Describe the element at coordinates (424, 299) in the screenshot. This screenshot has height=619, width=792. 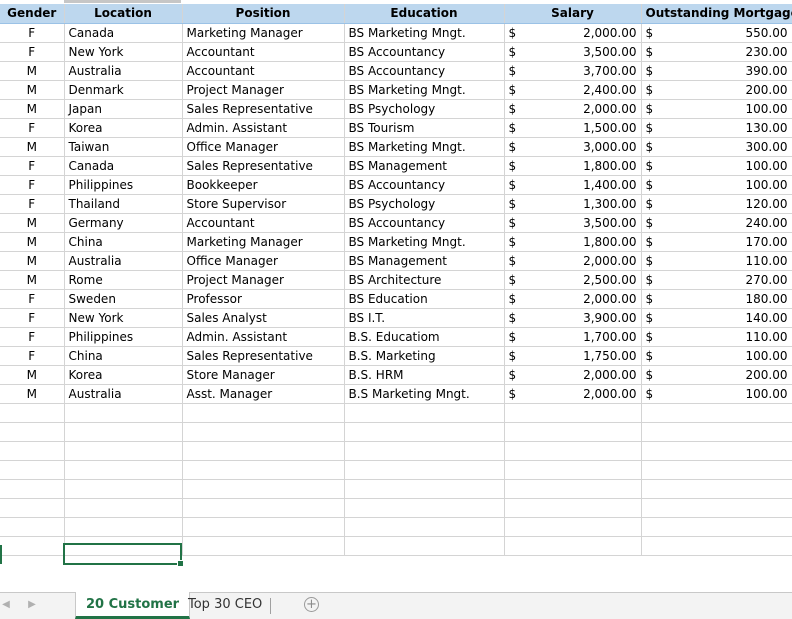
I see `cell-education: BS Education` at that location.